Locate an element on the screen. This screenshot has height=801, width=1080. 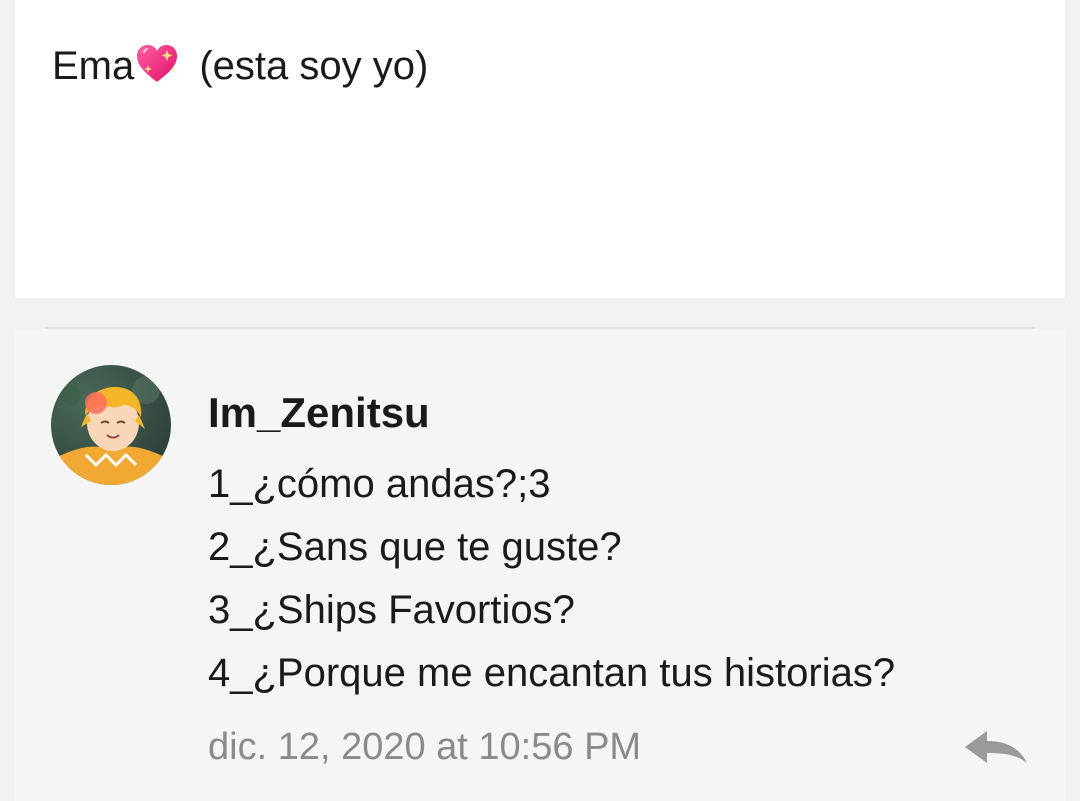
reply-arrow-icon is located at coordinates (996, 748).